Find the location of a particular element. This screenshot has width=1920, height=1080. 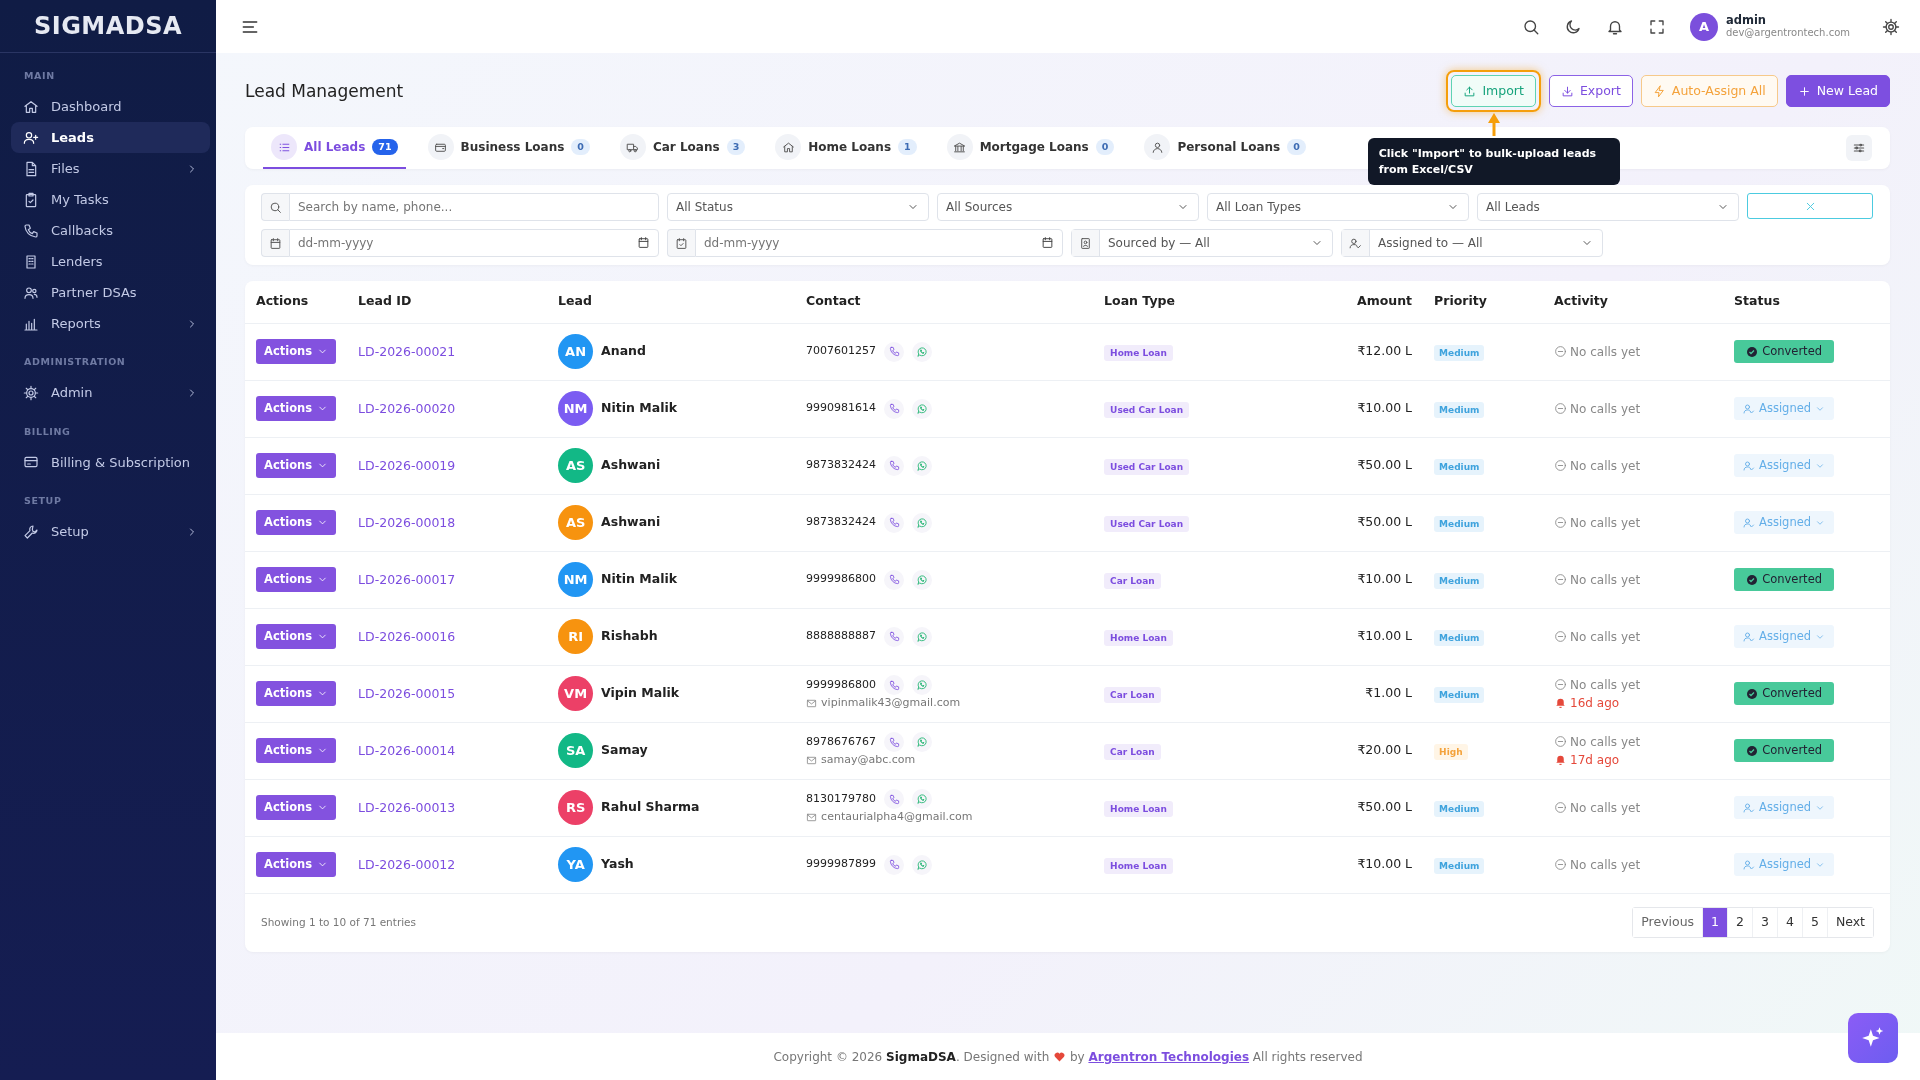

lead-id-link: LD-2026-00013 is located at coordinates (407, 807).